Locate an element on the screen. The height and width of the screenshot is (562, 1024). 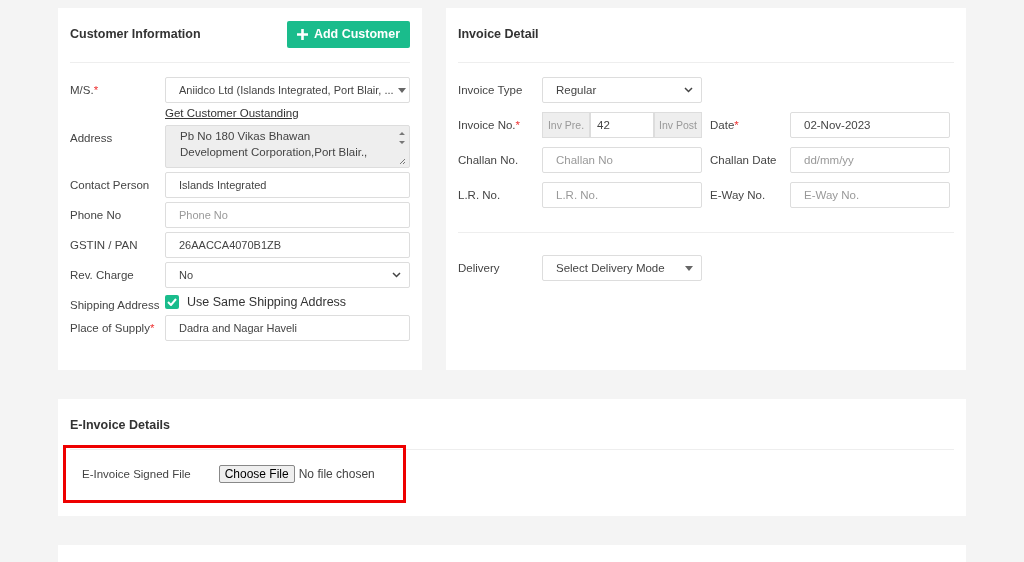
delivery-dropdown: Select Delivery Mode is located at coordinates (622, 268).